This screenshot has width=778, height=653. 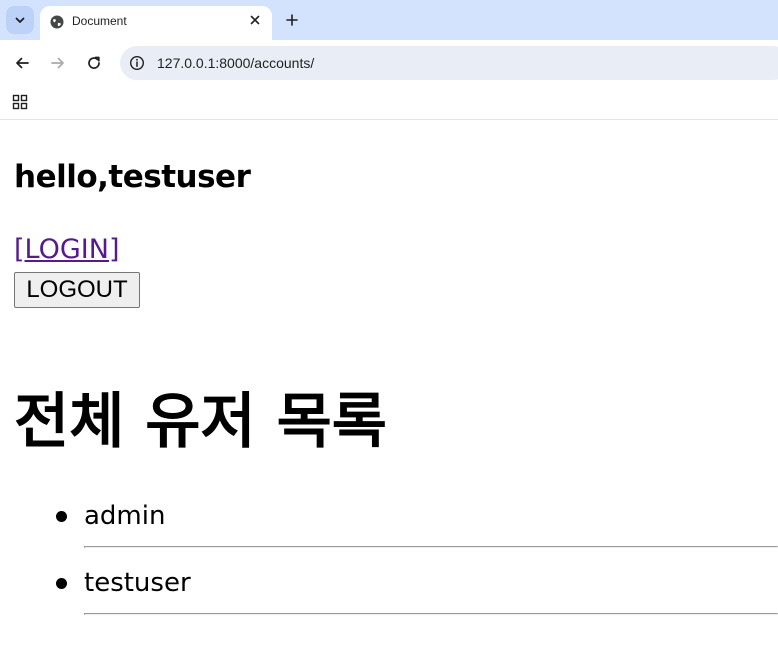 I want to click on info-icon, so click(x=137, y=63).